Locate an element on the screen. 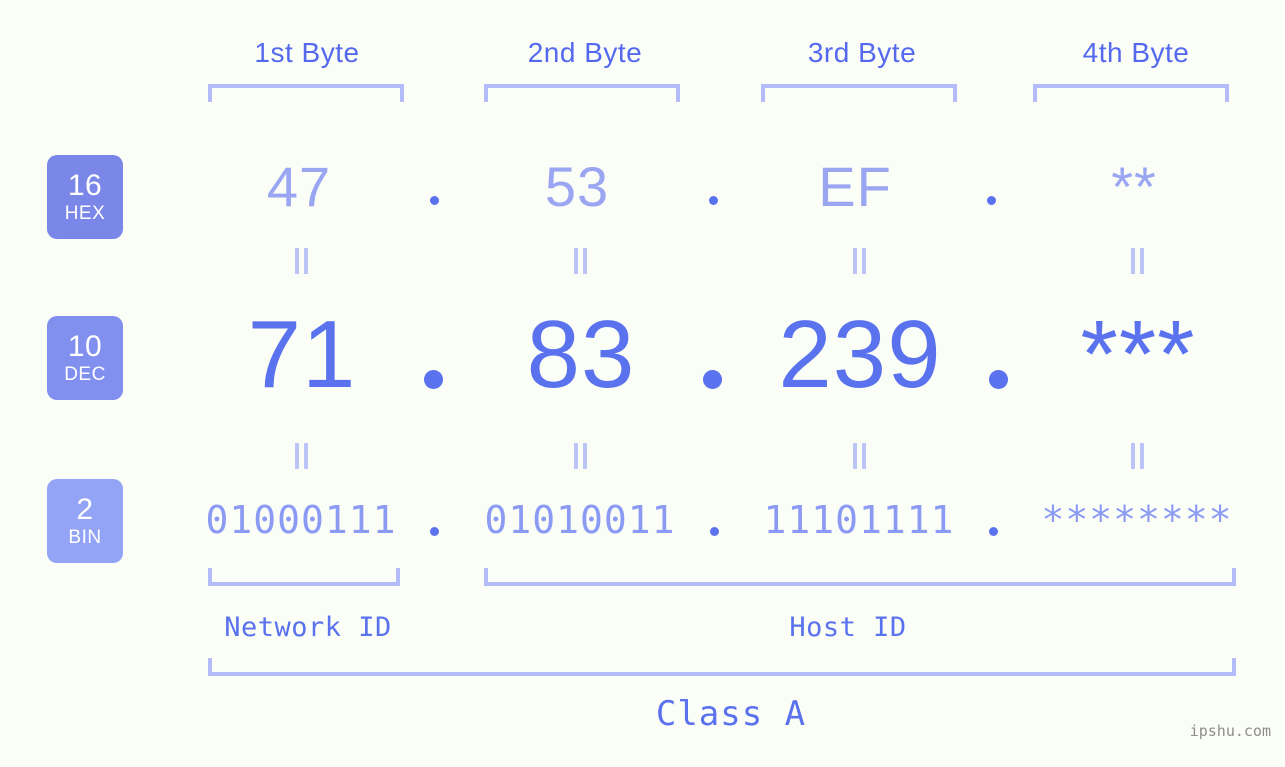  radix-badge-hex: 16 HEX is located at coordinates (85, 197).